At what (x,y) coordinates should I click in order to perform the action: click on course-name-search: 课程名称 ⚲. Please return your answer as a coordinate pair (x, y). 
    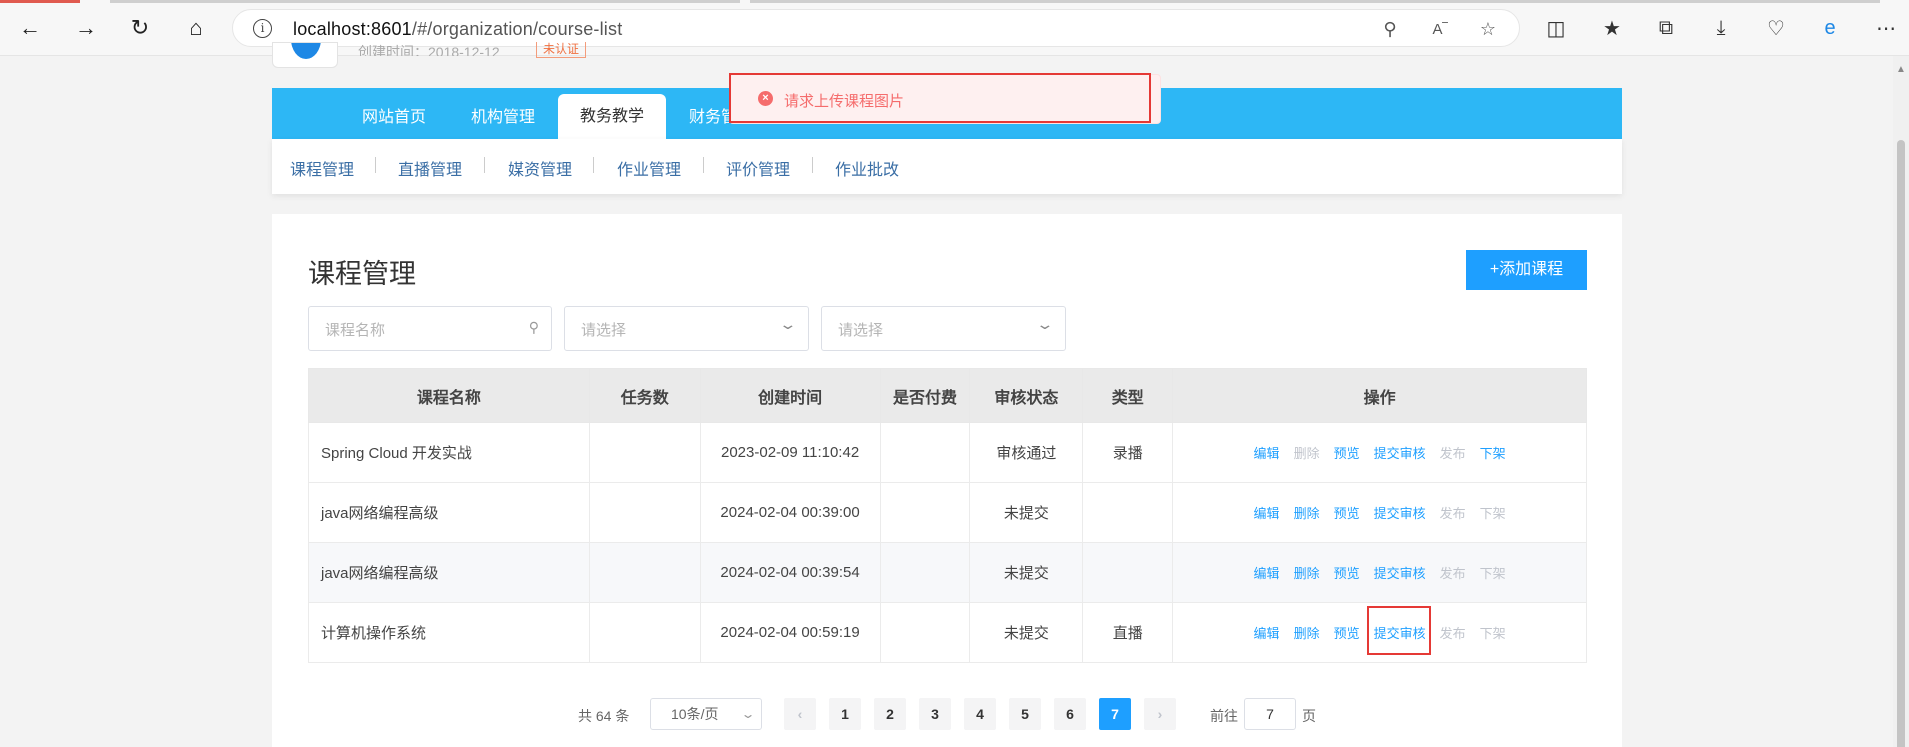
    Looking at the image, I should click on (430, 328).